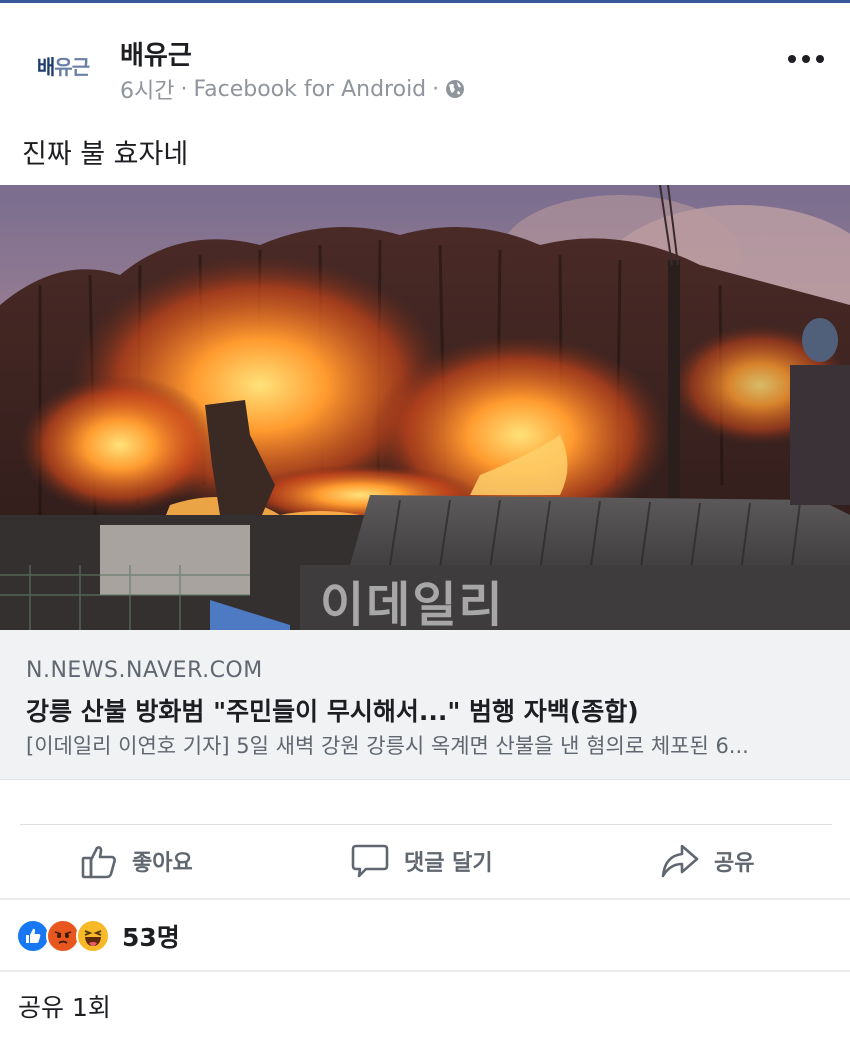 This screenshot has width=850, height=1055. I want to click on actions-top-divider, so click(426, 824).